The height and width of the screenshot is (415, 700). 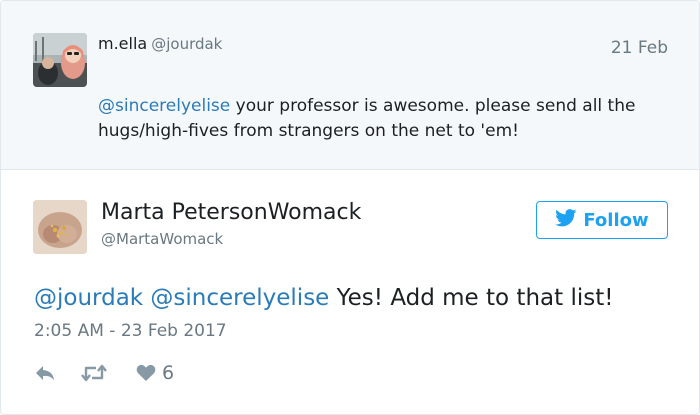 I want to click on parent-author: m.ella @jourdak, so click(x=160, y=43).